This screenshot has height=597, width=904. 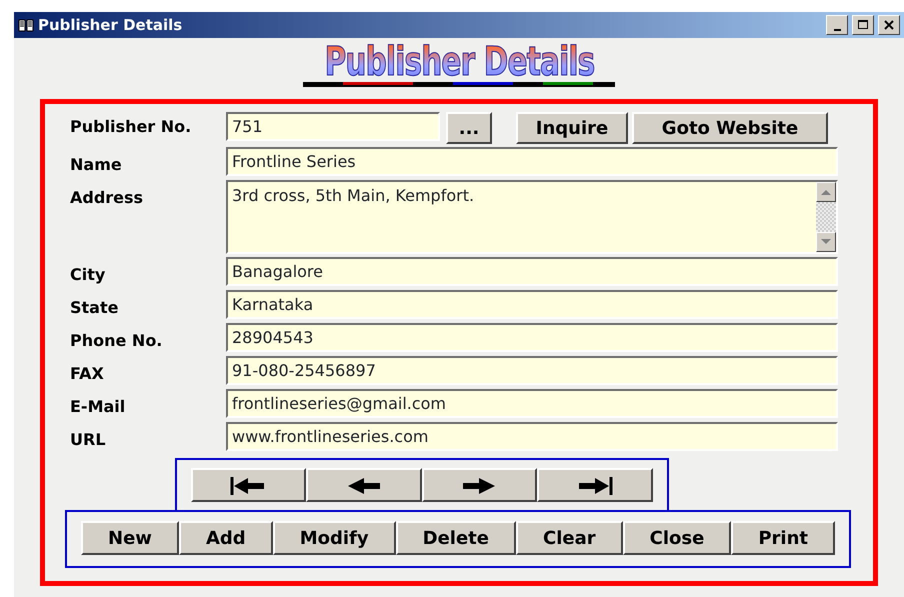 I want to click on action-button: New, so click(x=130, y=538).